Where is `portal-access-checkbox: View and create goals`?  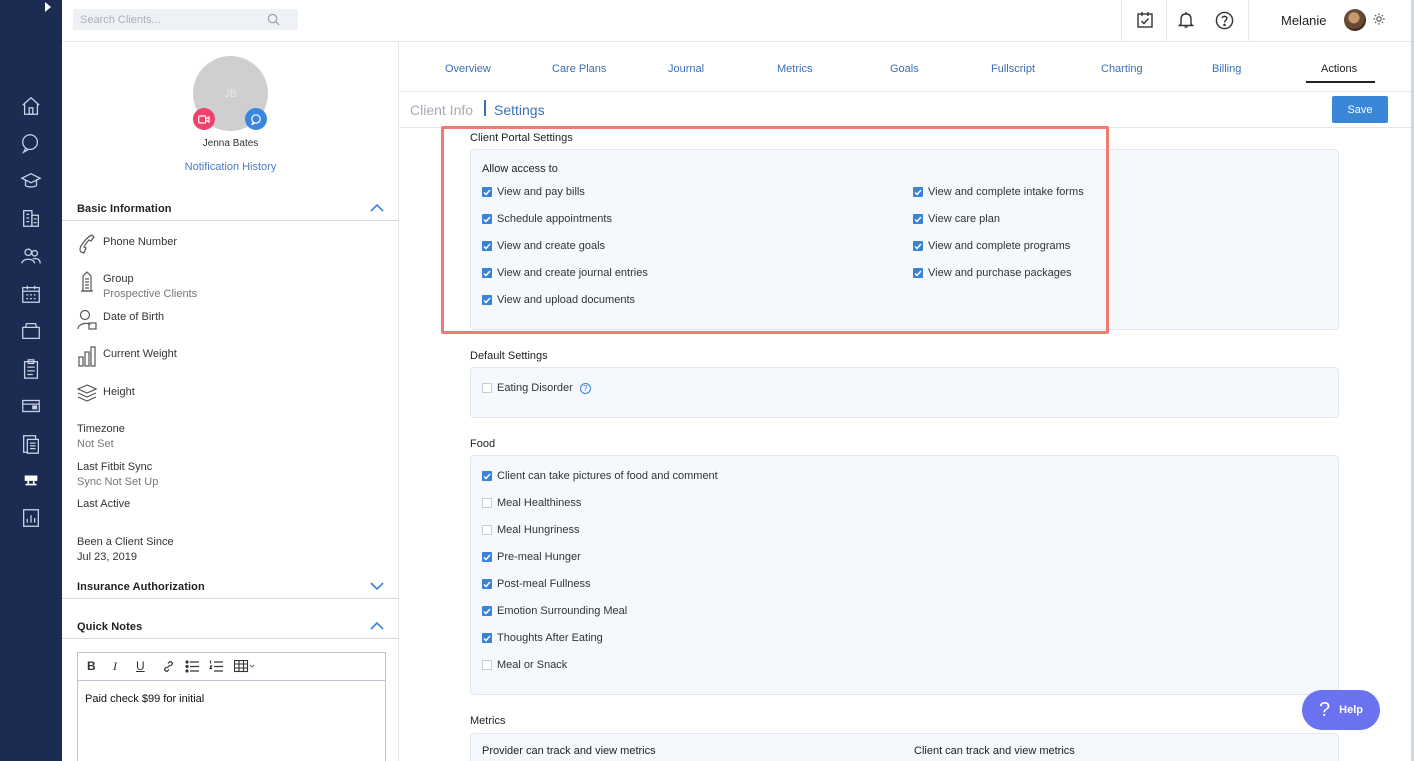
portal-access-checkbox: View and create goals is located at coordinates (543, 246).